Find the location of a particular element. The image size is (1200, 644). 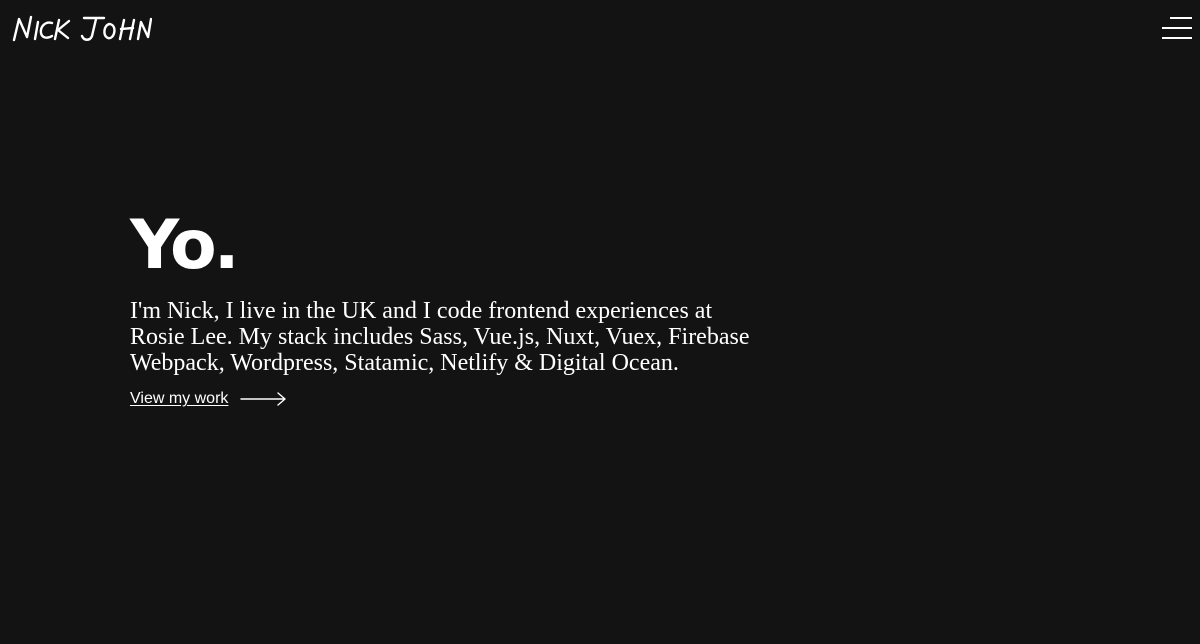

logo-signature is located at coordinates (82, 28).